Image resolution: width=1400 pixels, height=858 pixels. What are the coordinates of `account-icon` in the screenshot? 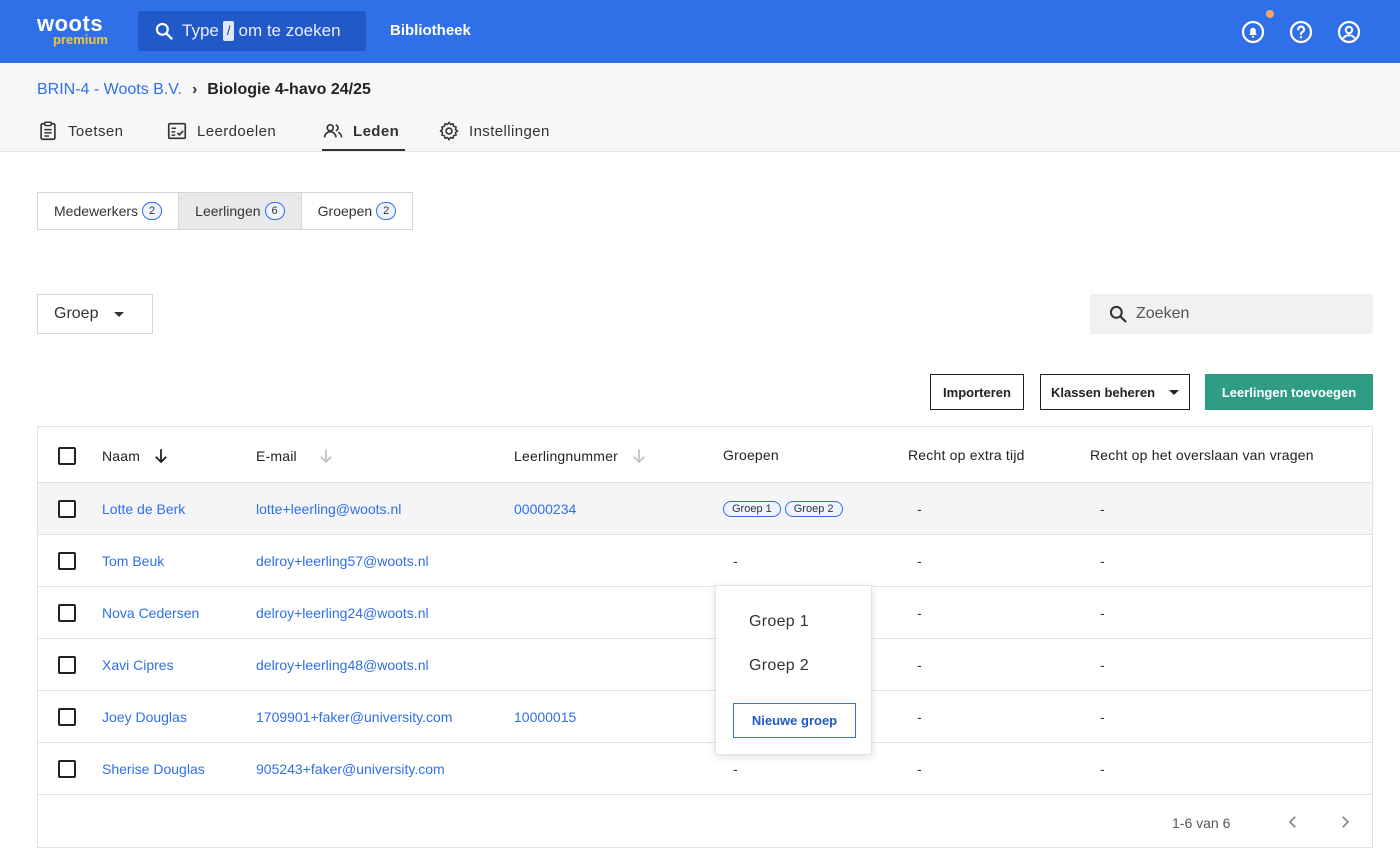 It's located at (1349, 32).